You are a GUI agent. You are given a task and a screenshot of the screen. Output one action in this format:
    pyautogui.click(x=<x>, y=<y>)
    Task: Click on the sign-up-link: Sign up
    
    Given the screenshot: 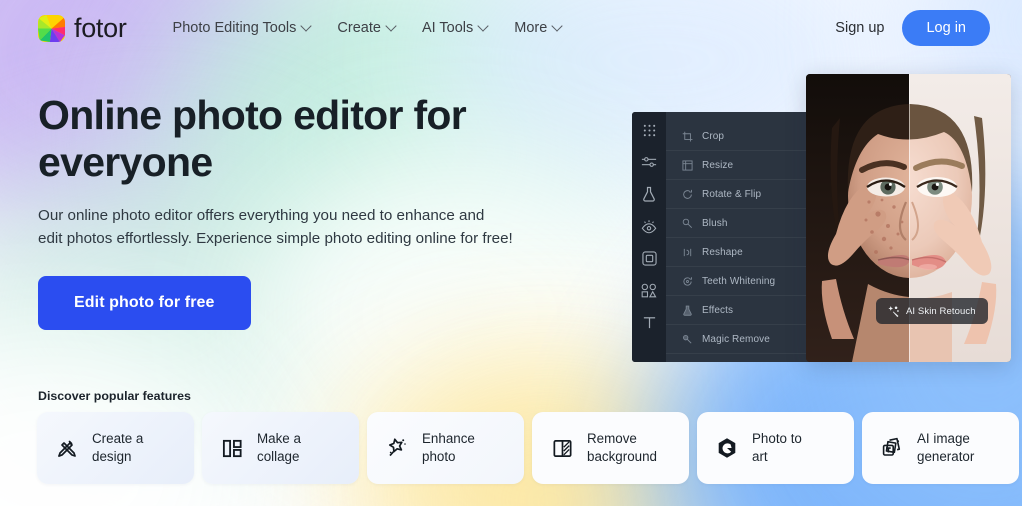 What is the action you would take?
    pyautogui.click(x=859, y=28)
    